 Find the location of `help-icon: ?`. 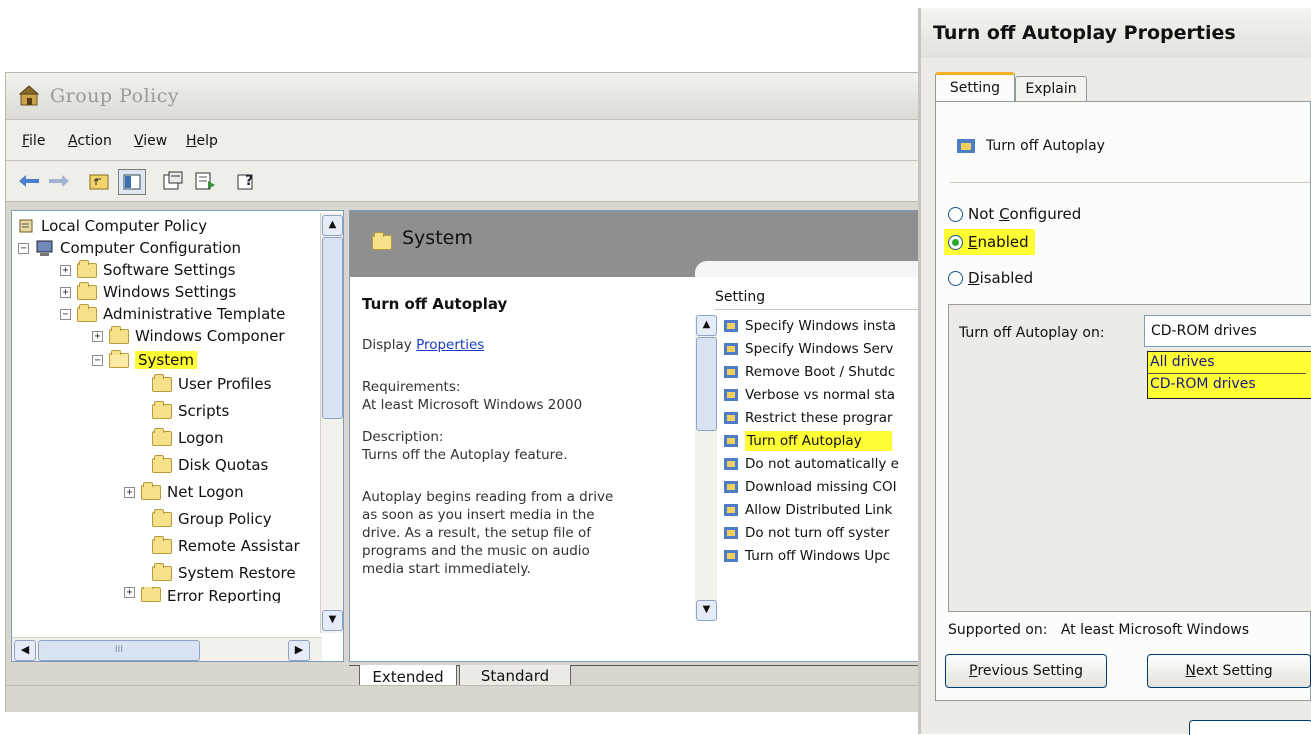

help-icon: ? is located at coordinates (247, 181).